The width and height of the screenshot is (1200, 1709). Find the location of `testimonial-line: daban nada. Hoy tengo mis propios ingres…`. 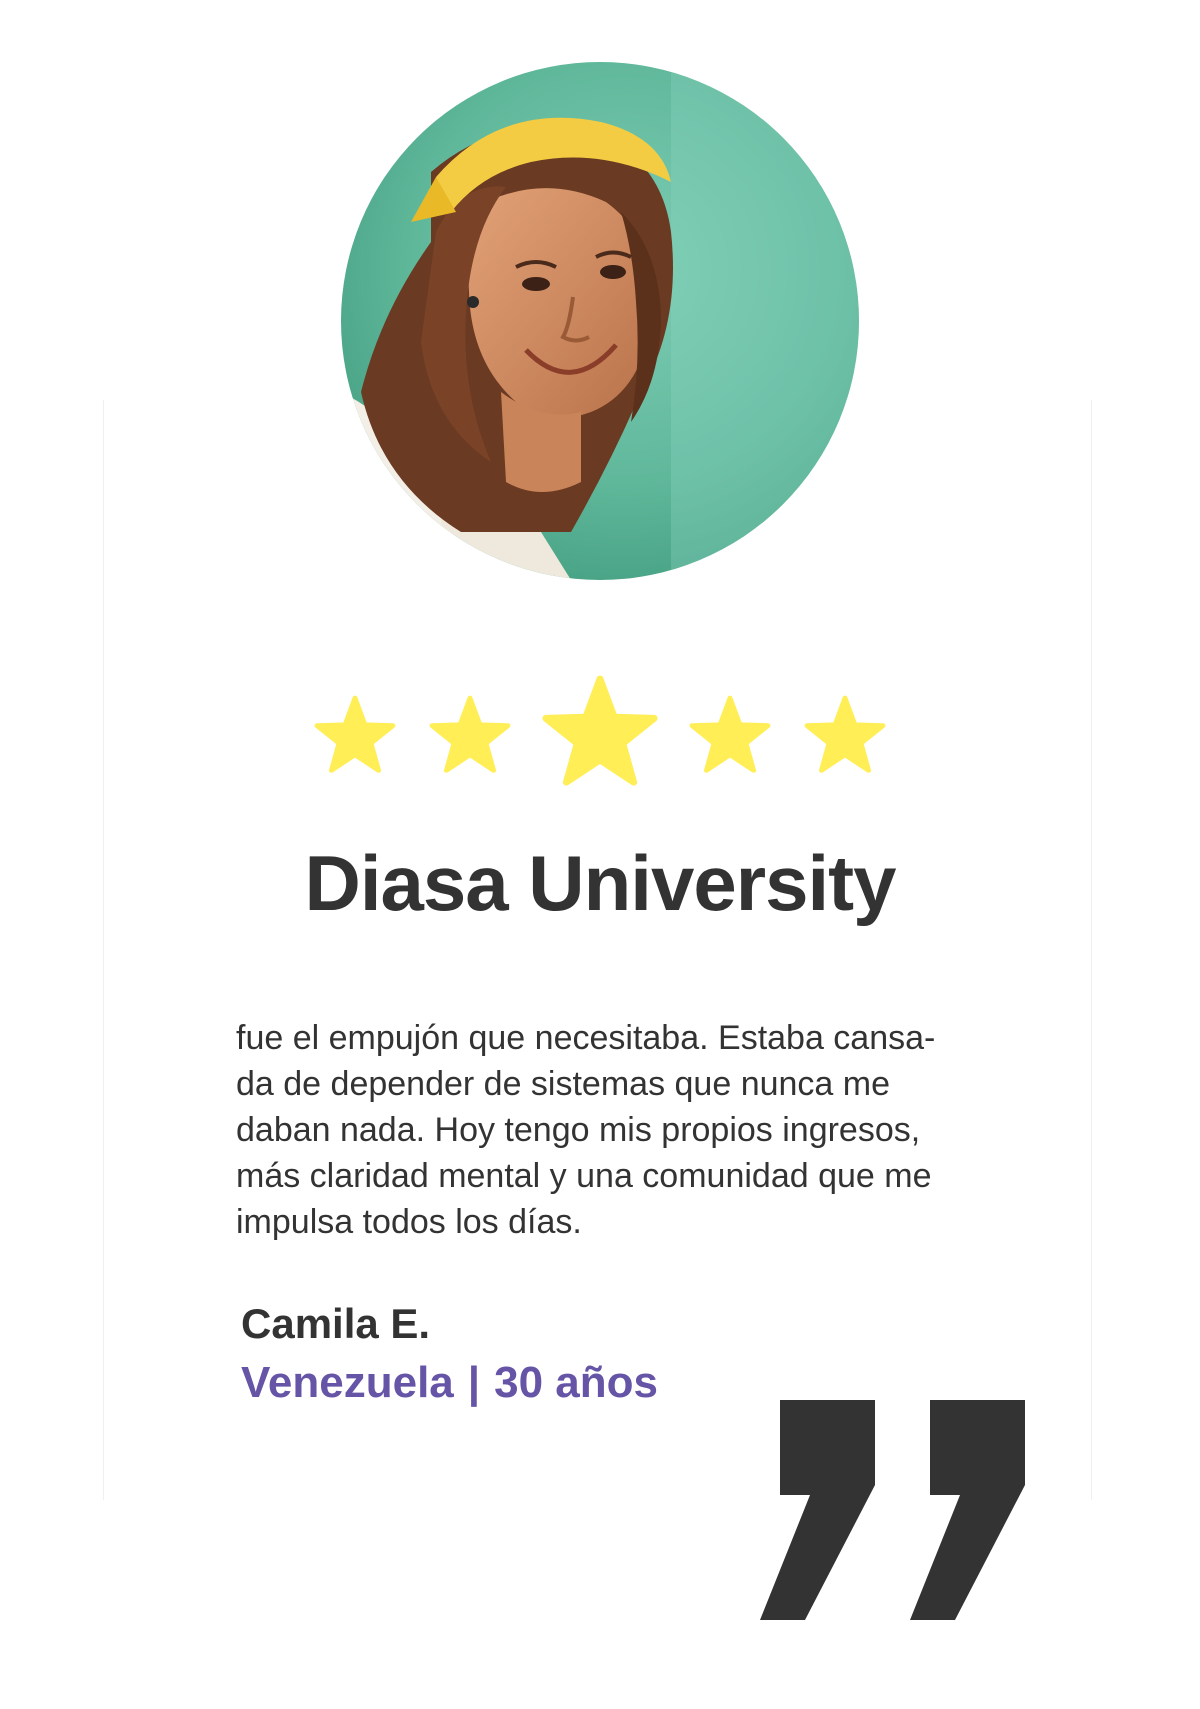

testimonial-line: daban nada. Hoy tengo mis propios ingres… is located at coordinates (578, 1130).